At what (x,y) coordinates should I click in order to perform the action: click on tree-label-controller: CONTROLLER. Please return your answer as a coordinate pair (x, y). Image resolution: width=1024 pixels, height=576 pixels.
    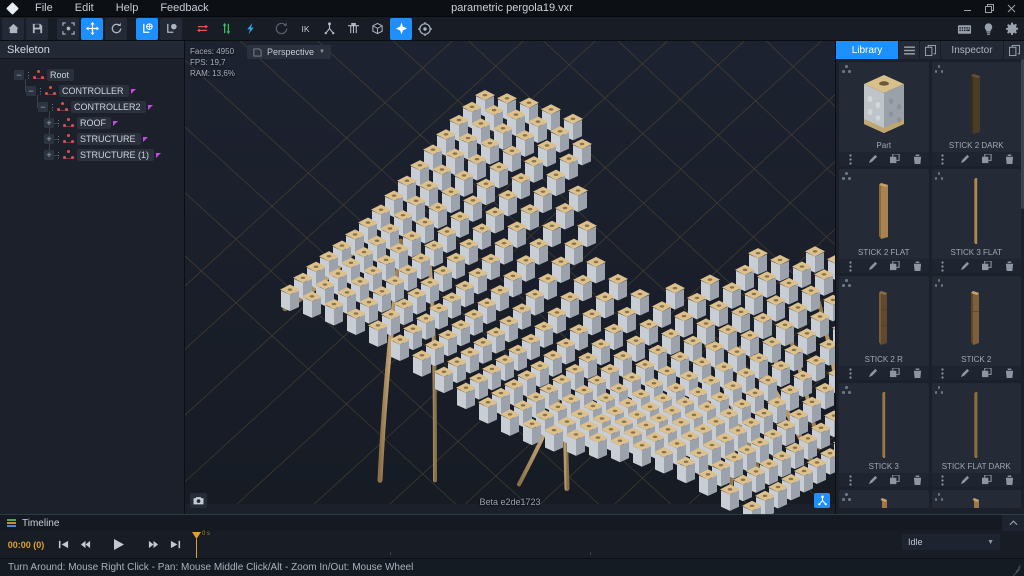
    Looking at the image, I should click on (94, 91).